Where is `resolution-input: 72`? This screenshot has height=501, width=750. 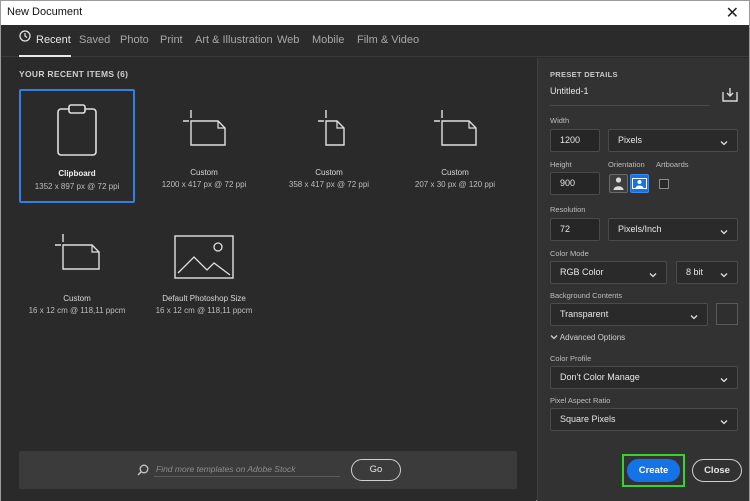 resolution-input: 72 is located at coordinates (575, 229).